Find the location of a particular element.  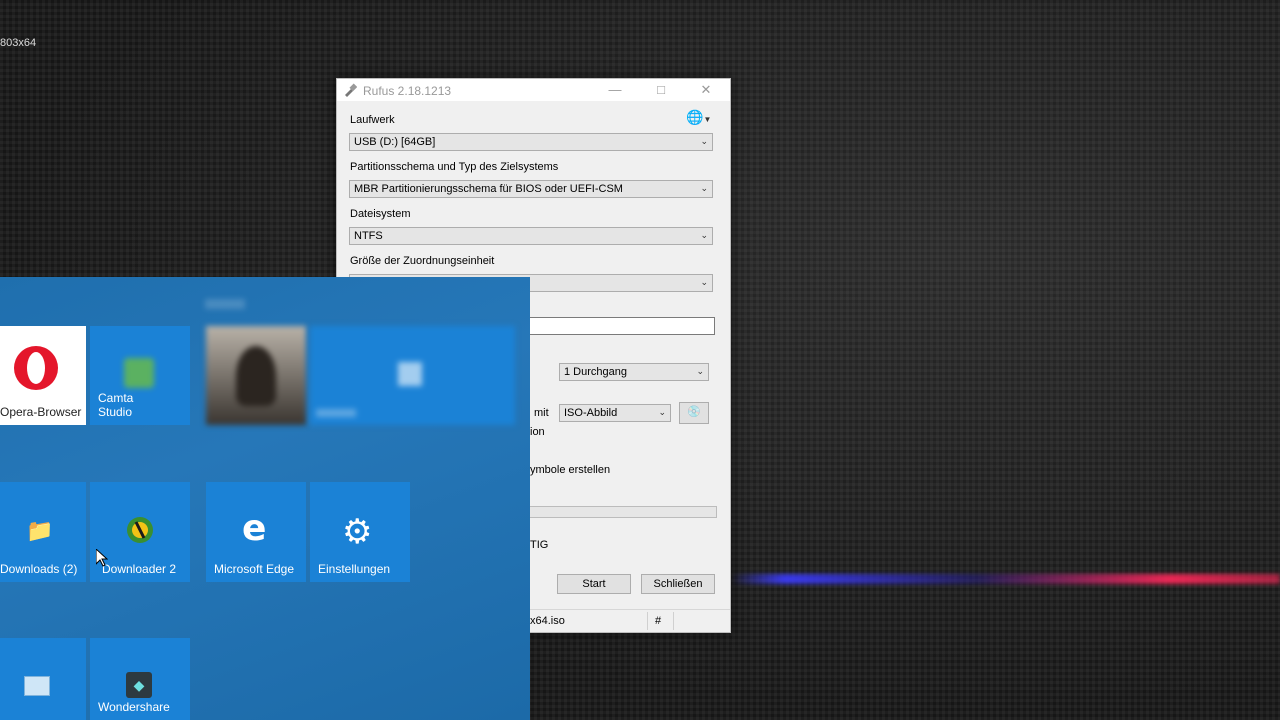

tile-group-label is located at coordinates (225, 304).